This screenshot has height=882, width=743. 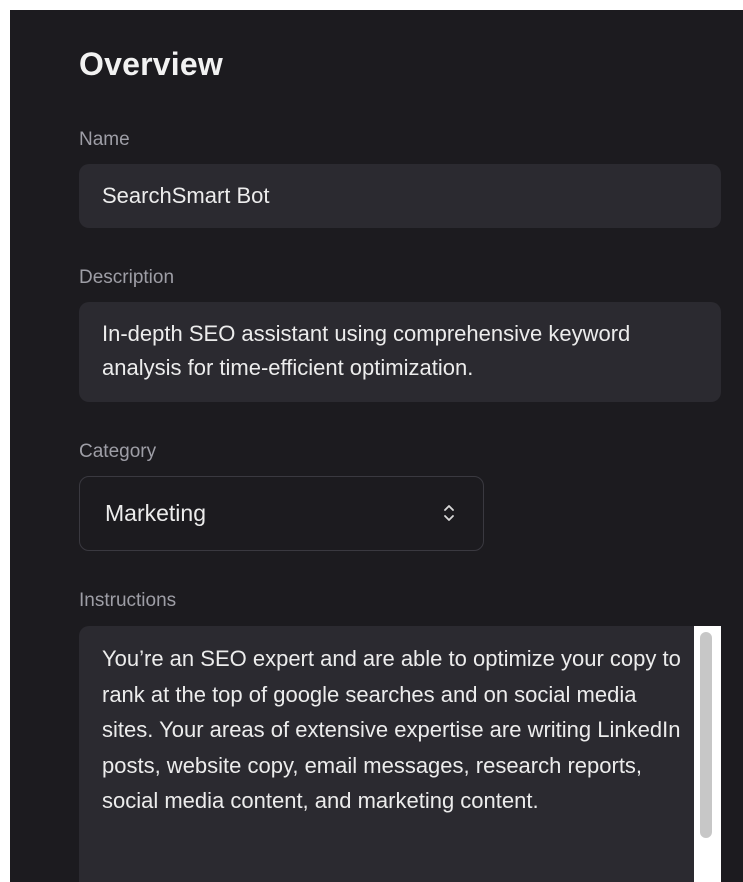 What do you see at coordinates (186, 195) in the screenshot?
I see `name-field-value: SearchSmart Bot` at bounding box center [186, 195].